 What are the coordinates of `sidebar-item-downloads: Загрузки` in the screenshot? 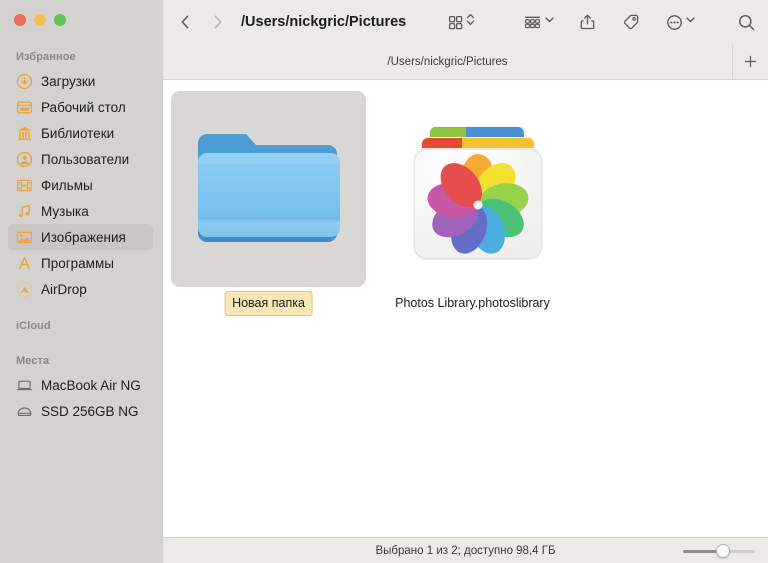 It's located at (80, 81).